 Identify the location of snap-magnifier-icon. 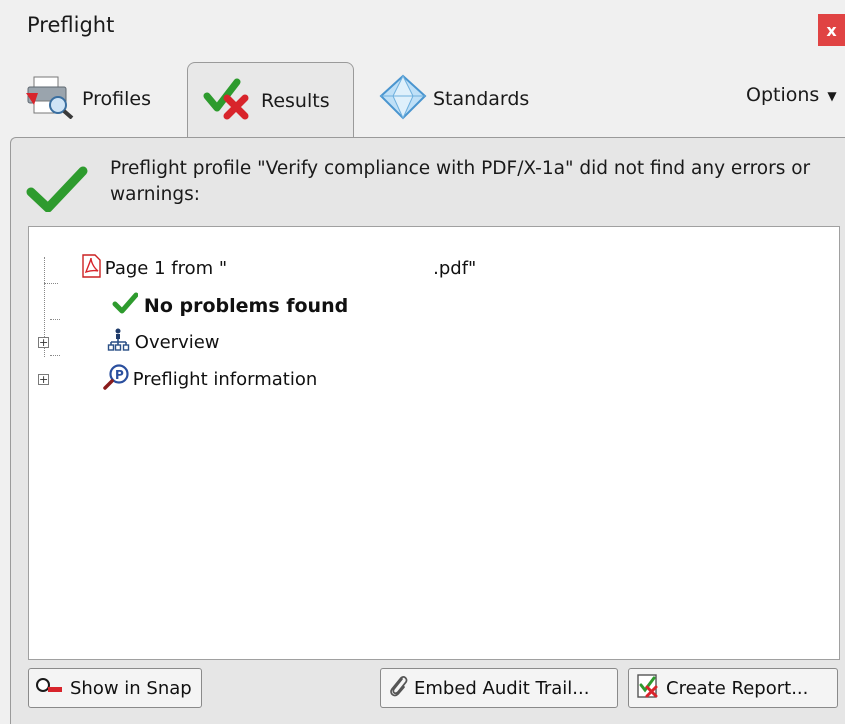
(50, 688).